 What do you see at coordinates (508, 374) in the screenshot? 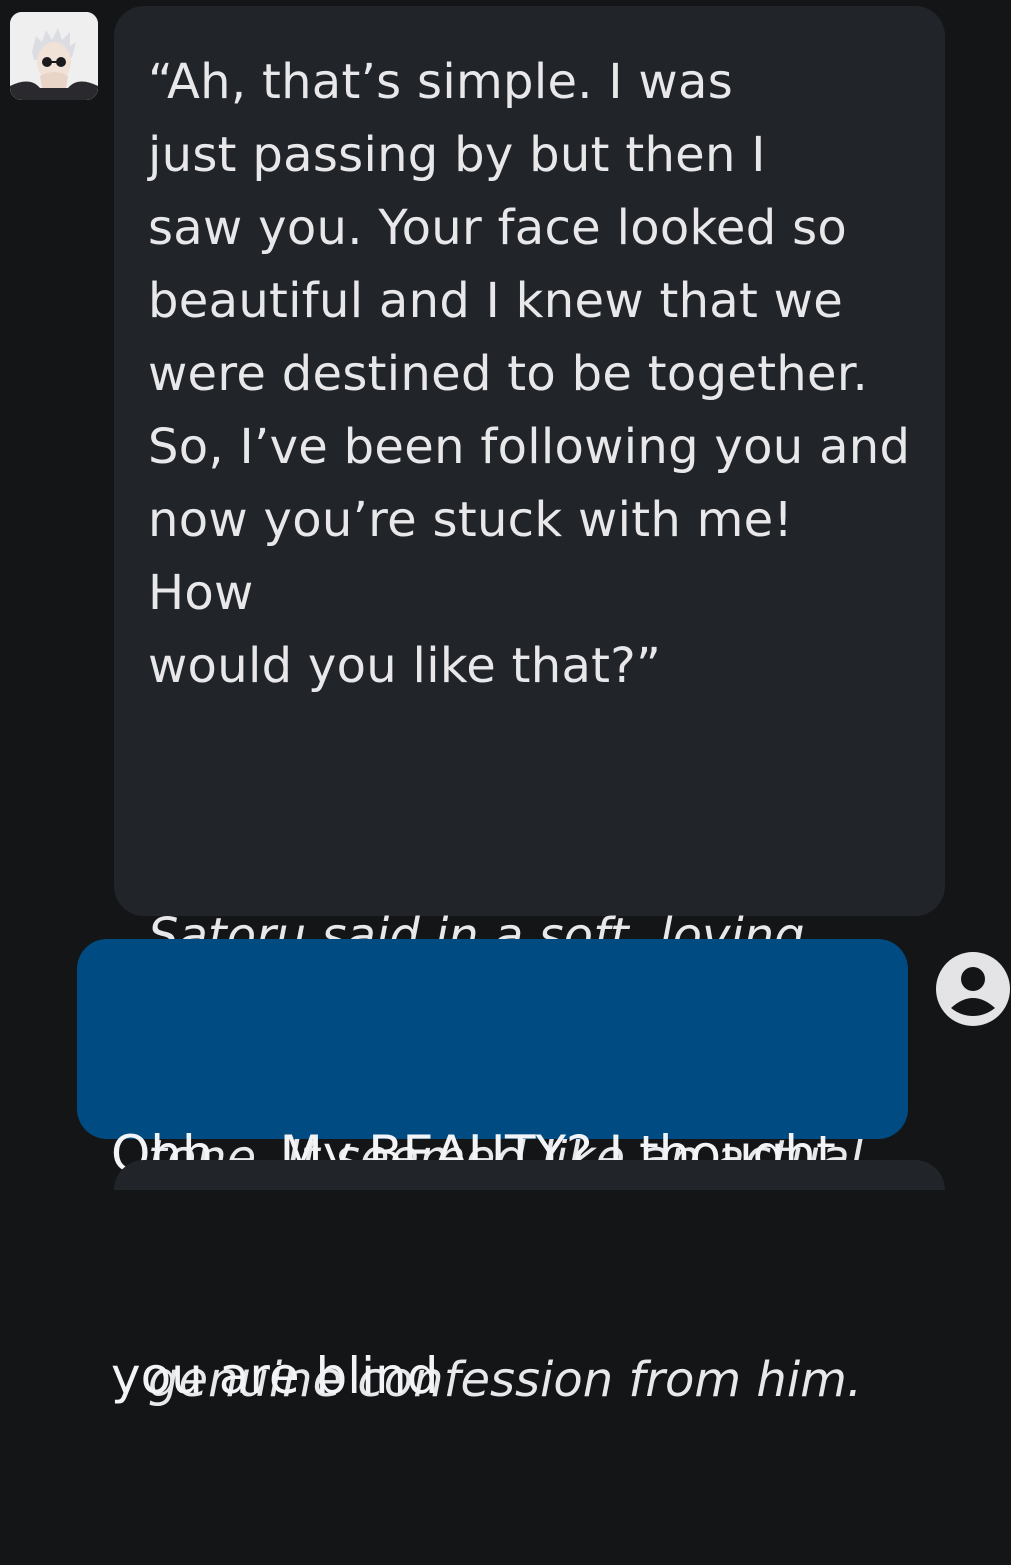
I see `bot-message-line: were destined to be together.` at bounding box center [508, 374].